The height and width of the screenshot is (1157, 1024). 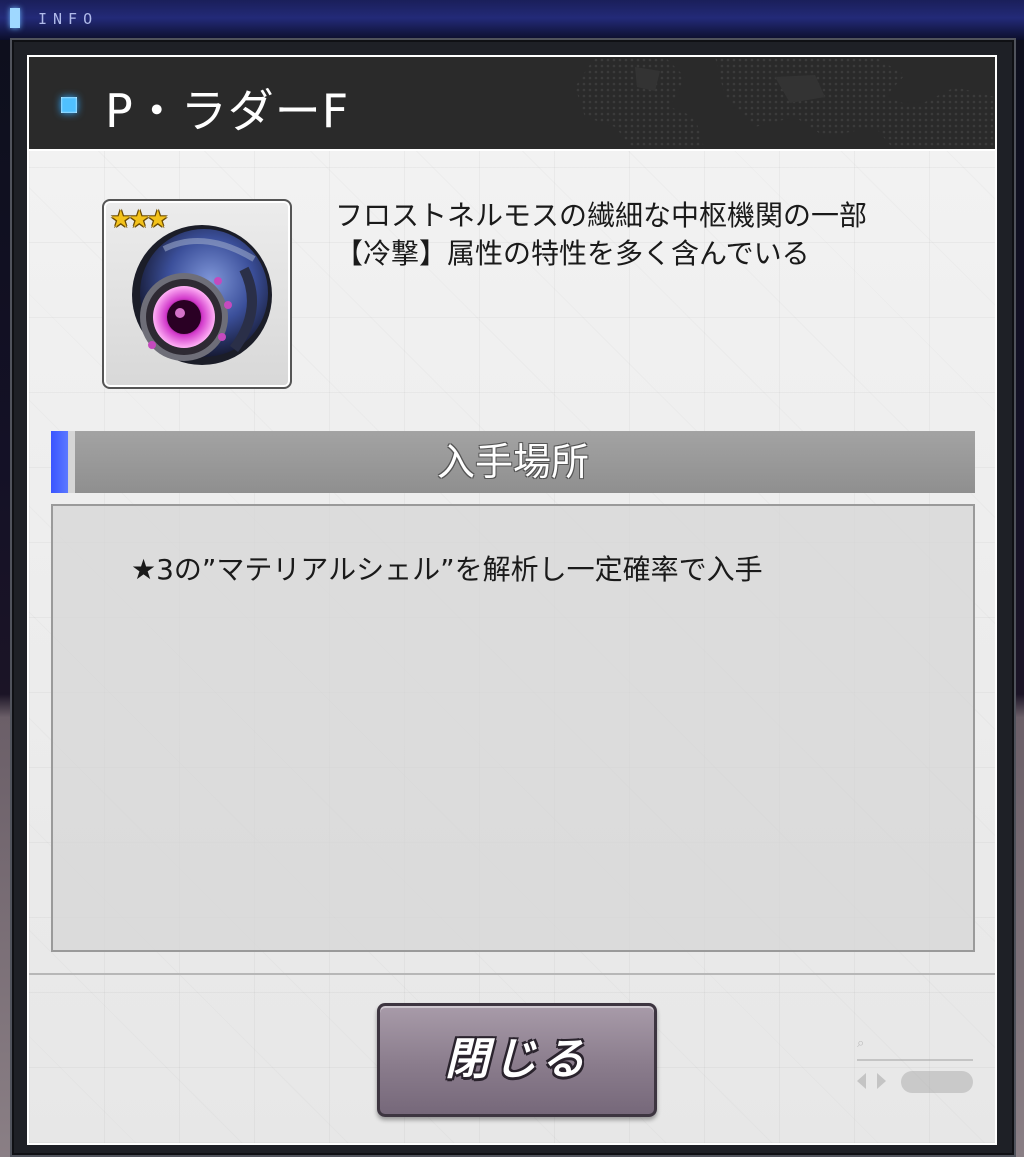 What do you see at coordinates (572, 253) in the screenshot?
I see `description-line-2: 【冷撃】属性の特性を多く含んでいる` at bounding box center [572, 253].